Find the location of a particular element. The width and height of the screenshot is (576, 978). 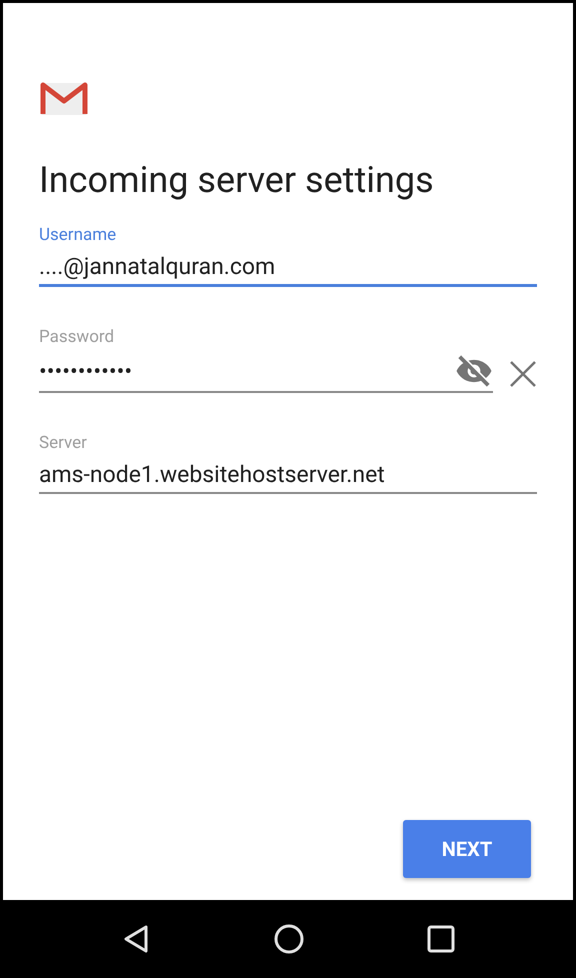

field-value: •••••••••••• is located at coordinates (85, 371).